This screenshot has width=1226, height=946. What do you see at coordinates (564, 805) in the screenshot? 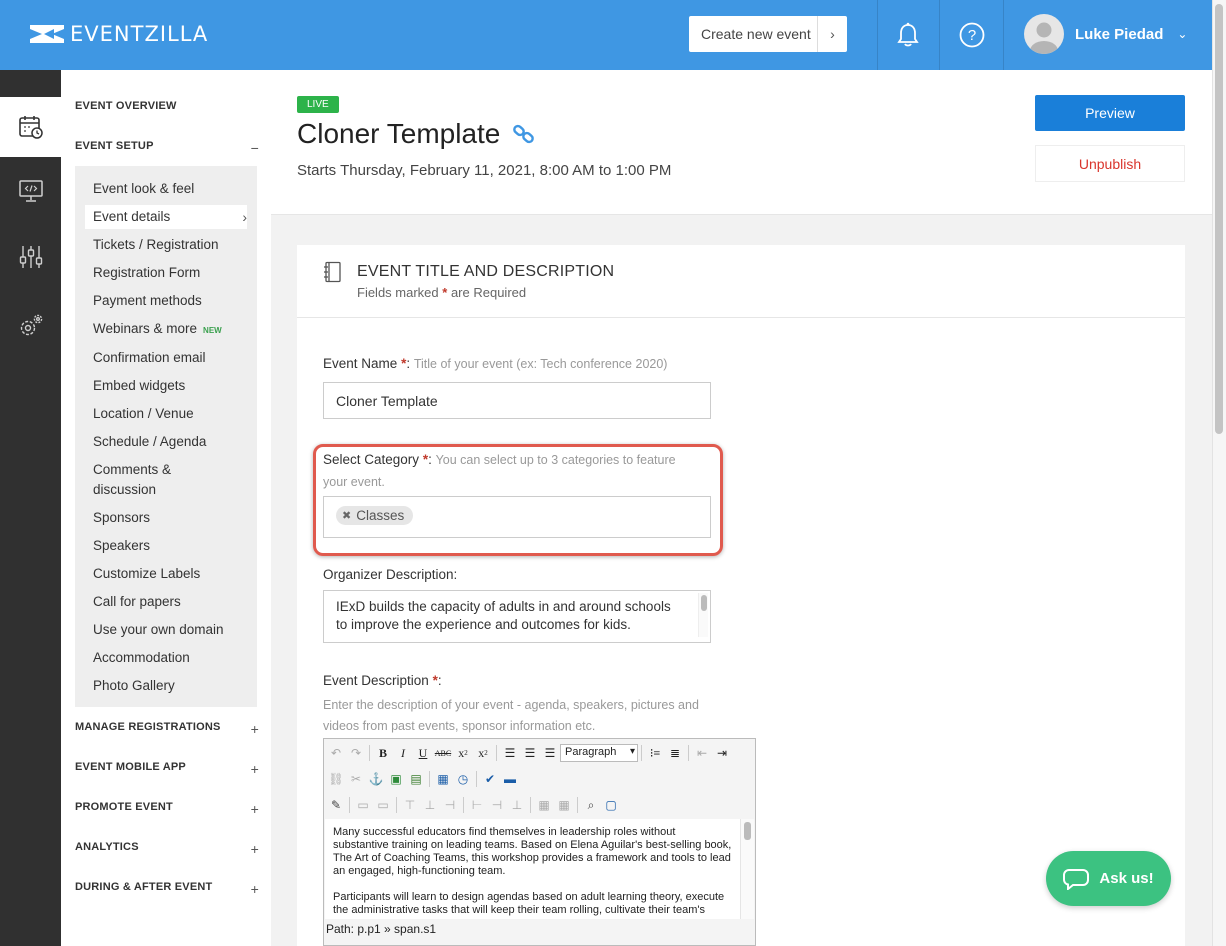
I see `split-cells-icon: ▦` at bounding box center [564, 805].